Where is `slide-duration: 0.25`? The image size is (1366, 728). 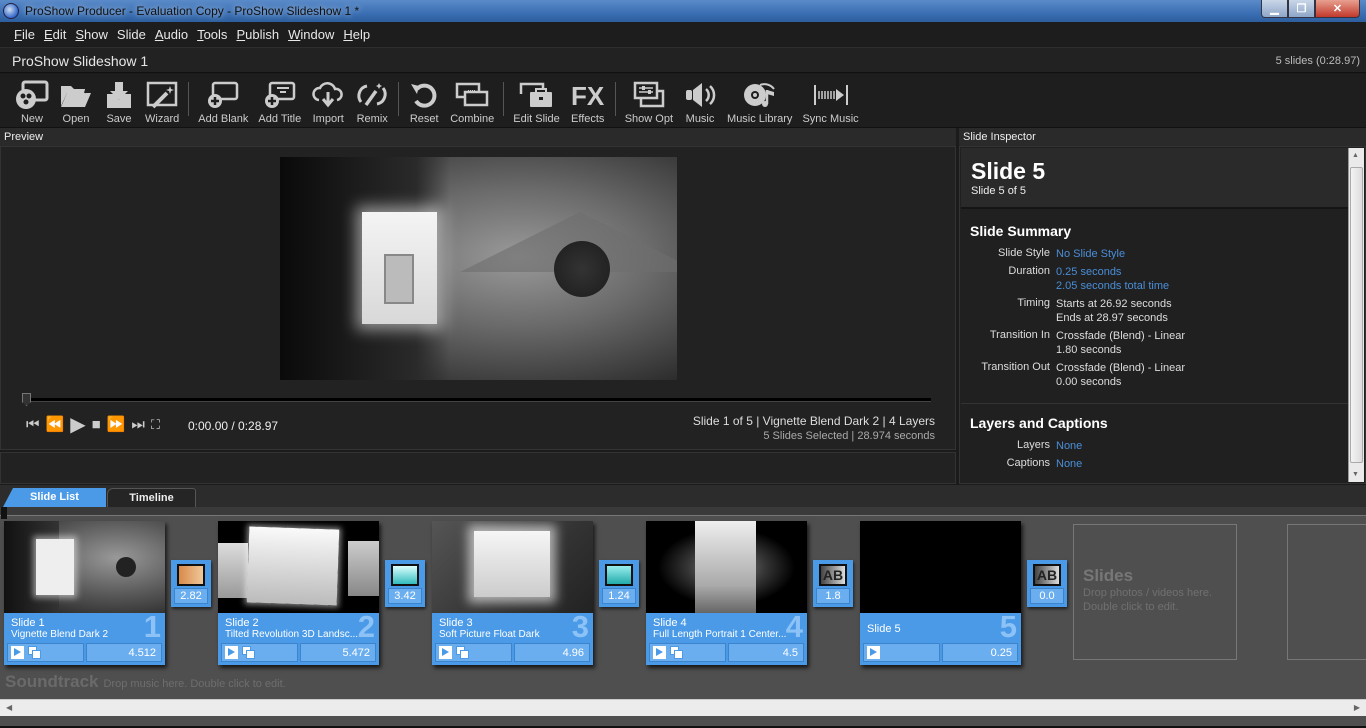 slide-duration: 0.25 is located at coordinates (980, 652).